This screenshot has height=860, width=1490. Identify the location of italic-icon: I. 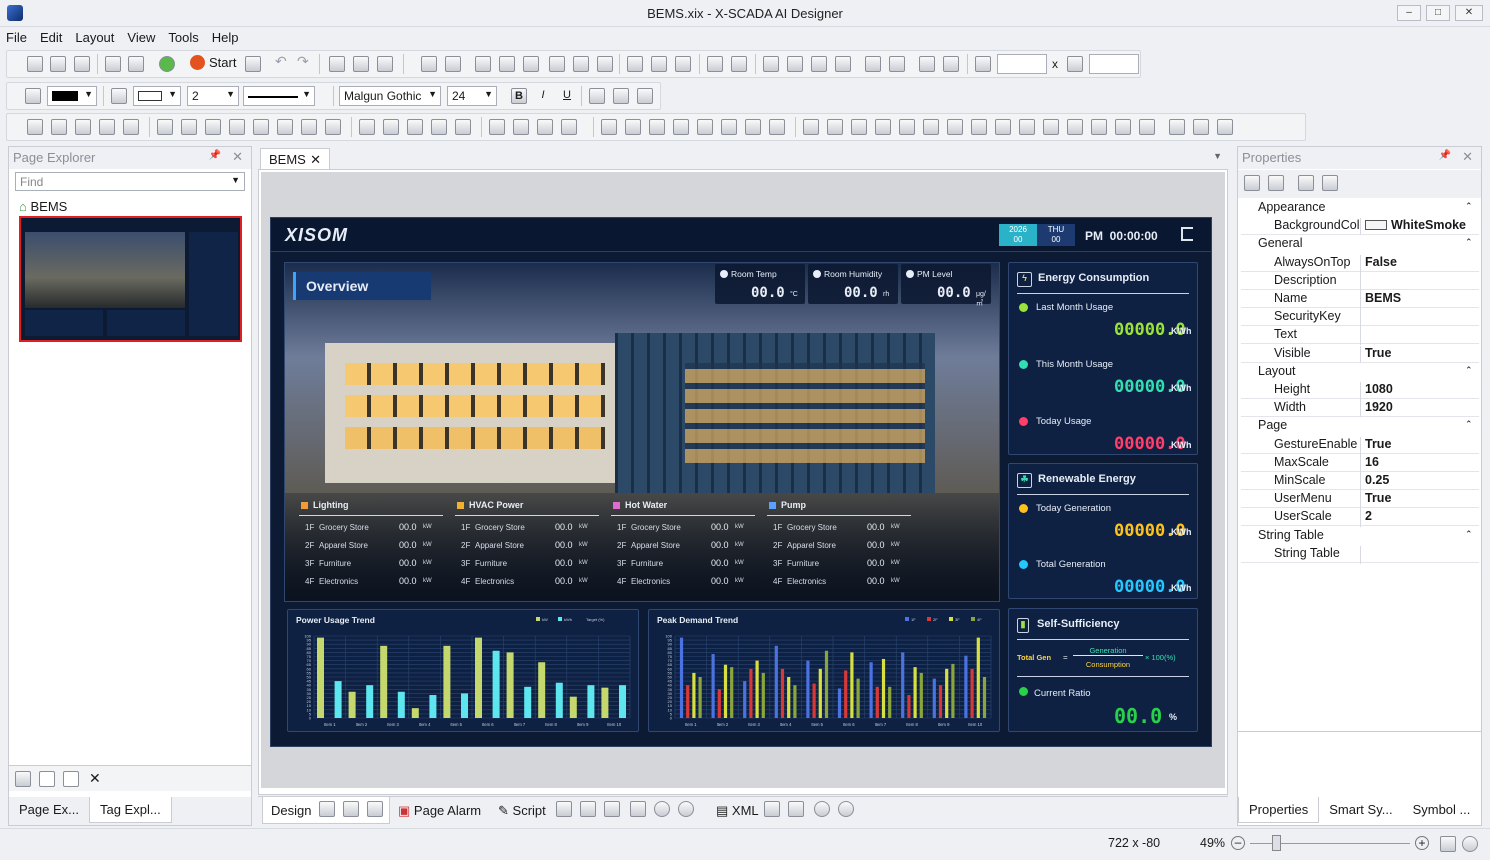
(543, 96).